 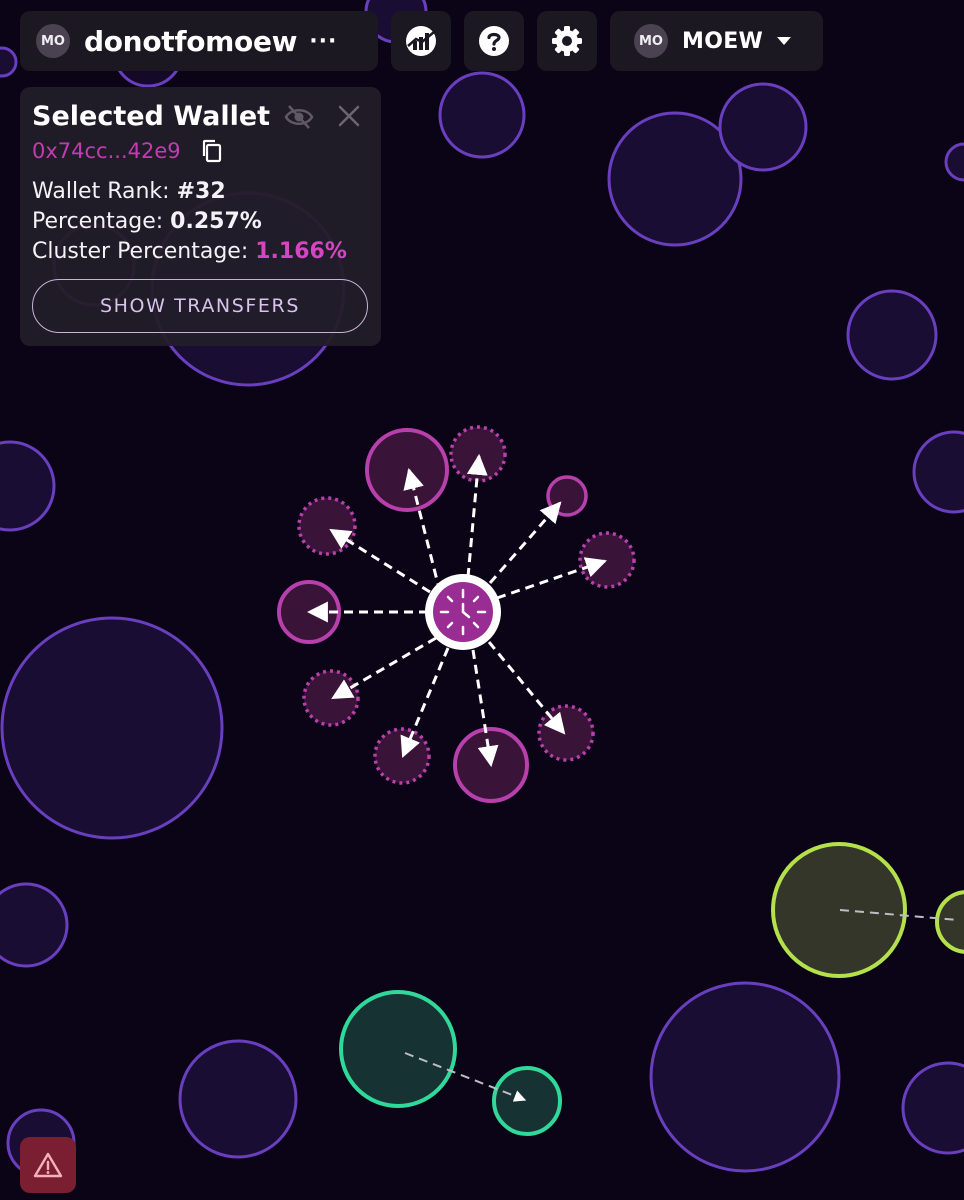 What do you see at coordinates (349, 116) in the screenshot?
I see `close-icon` at bounding box center [349, 116].